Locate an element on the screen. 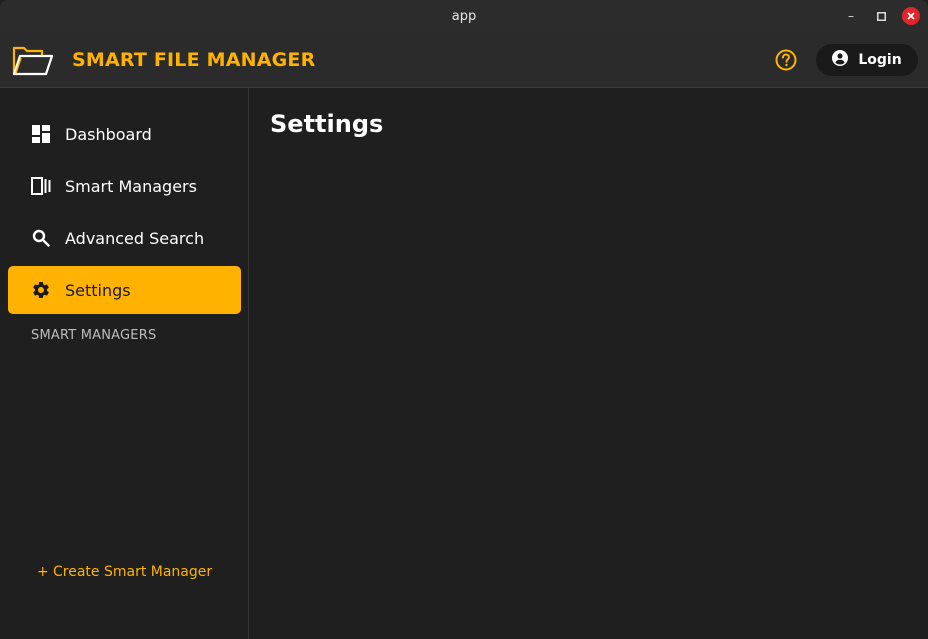  maximize-button is located at coordinates (881, 16).